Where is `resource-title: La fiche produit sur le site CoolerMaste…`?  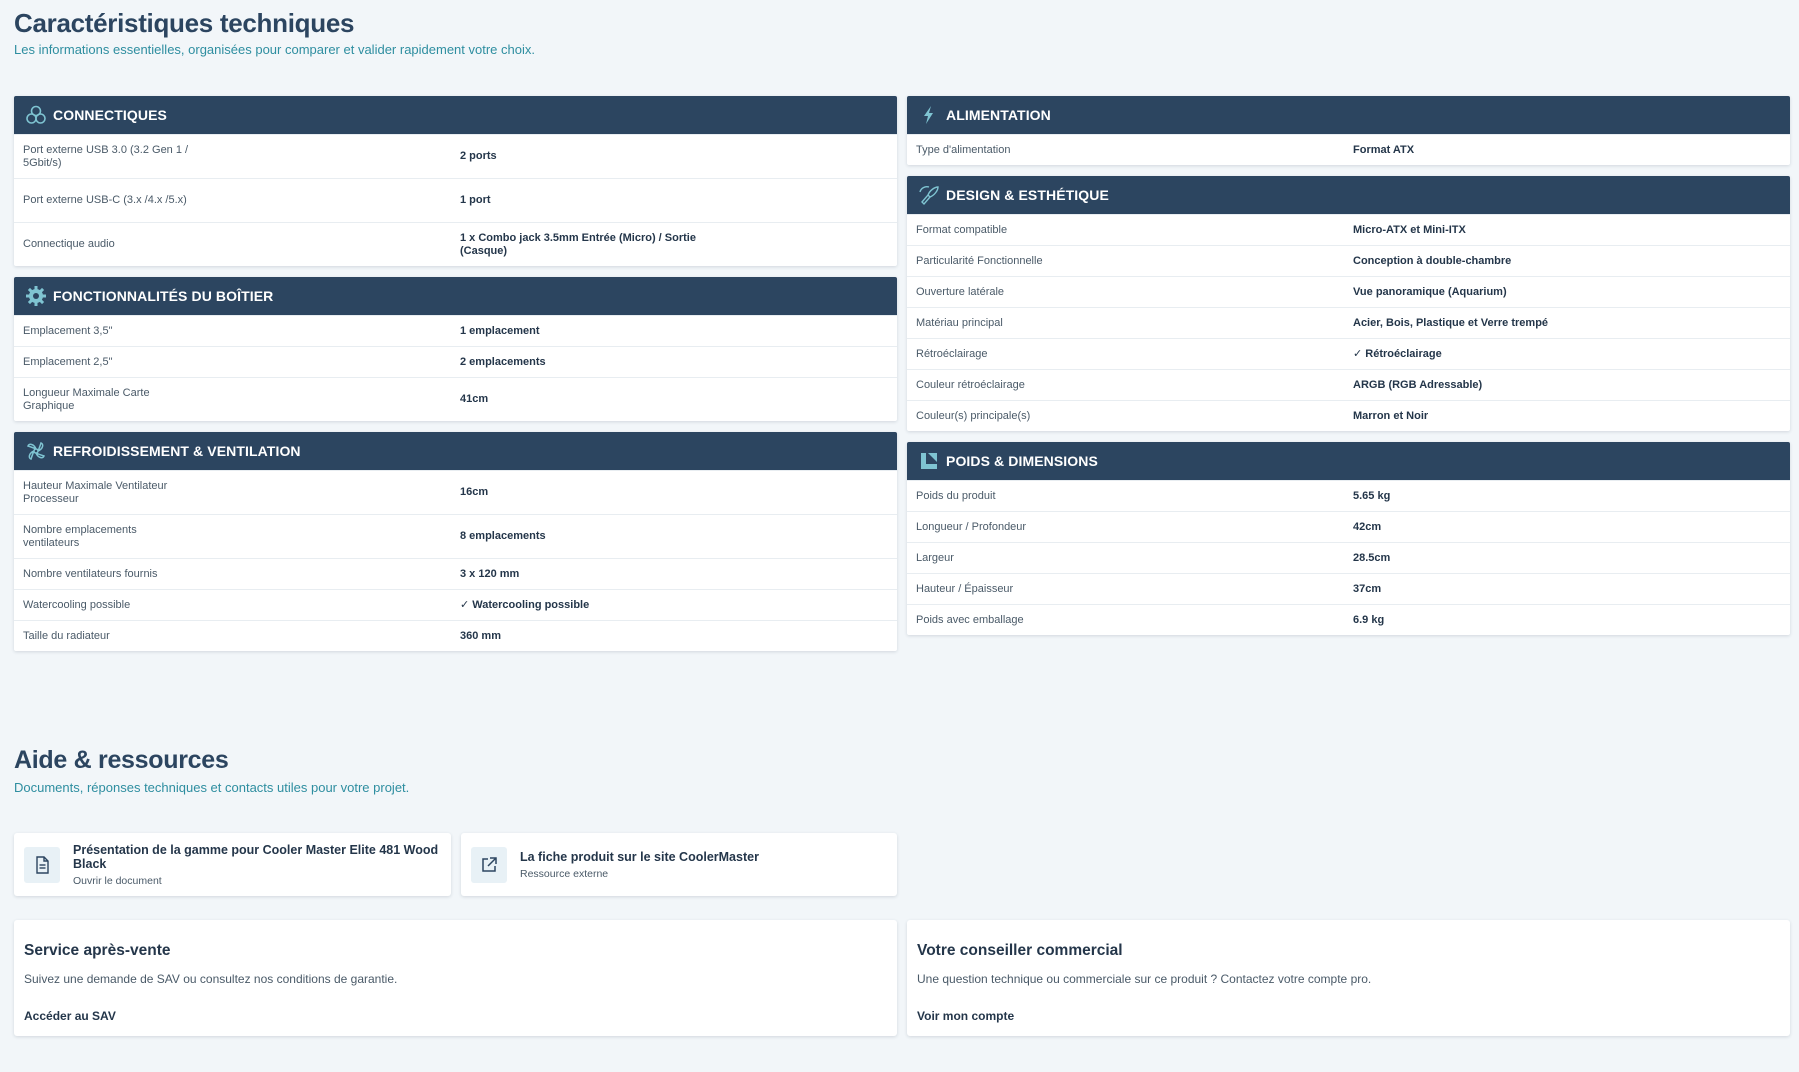
resource-title: La fiche produit sur le site CoolerMaste… is located at coordinates (639, 856).